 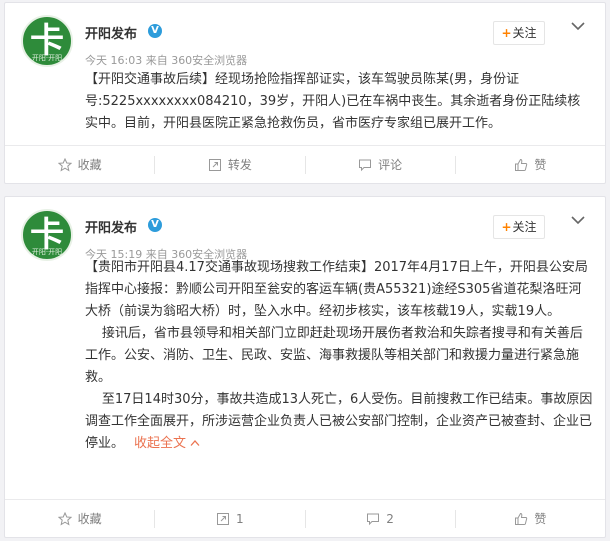 I want to click on comment-label: 评论, so click(x=390, y=165).